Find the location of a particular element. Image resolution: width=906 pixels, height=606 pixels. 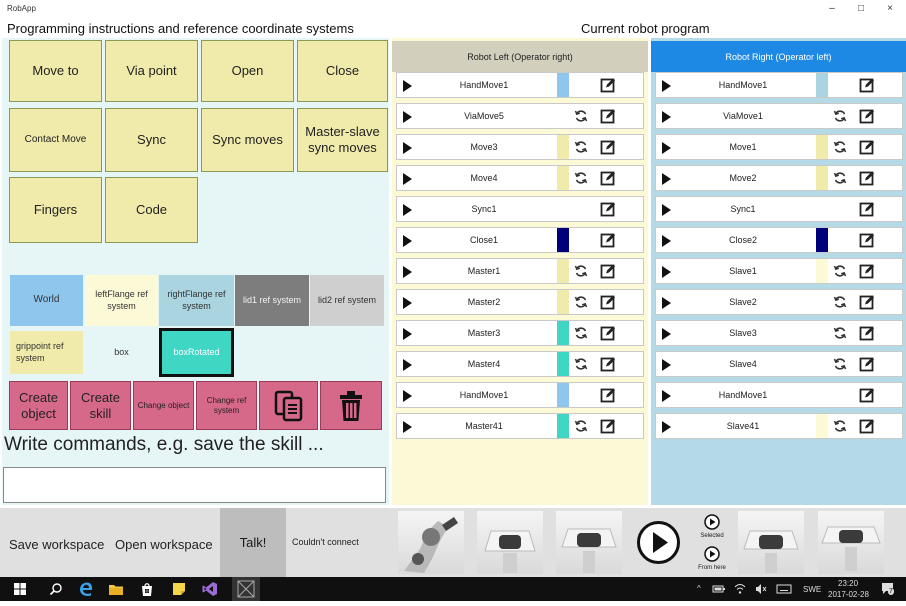

visual-studio-icon is located at coordinates (210, 589).